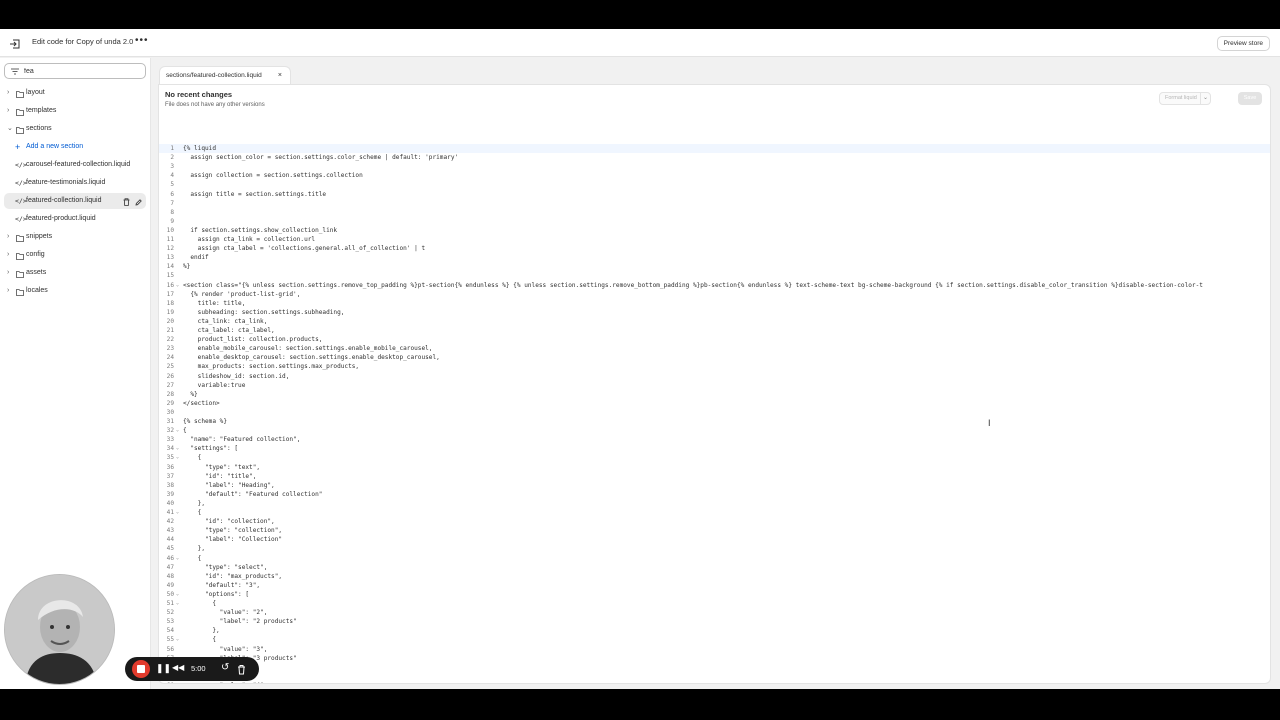 This screenshot has width=1280, height=720. Describe the element at coordinates (75, 93) in the screenshot. I see `folder-layout: › layout` at that location.